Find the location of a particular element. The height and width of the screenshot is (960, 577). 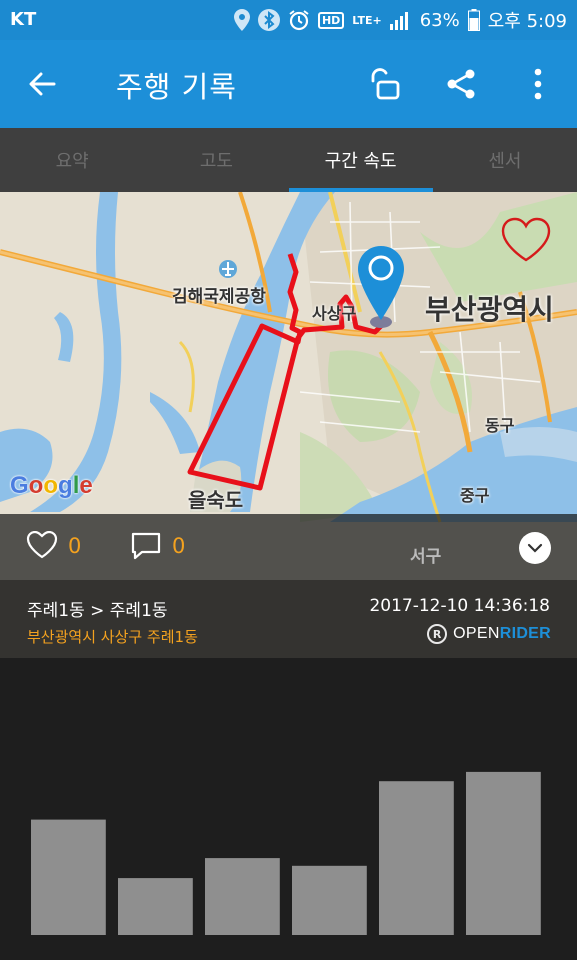

tab-summary: 요약 is located at coordinates (72, 160).